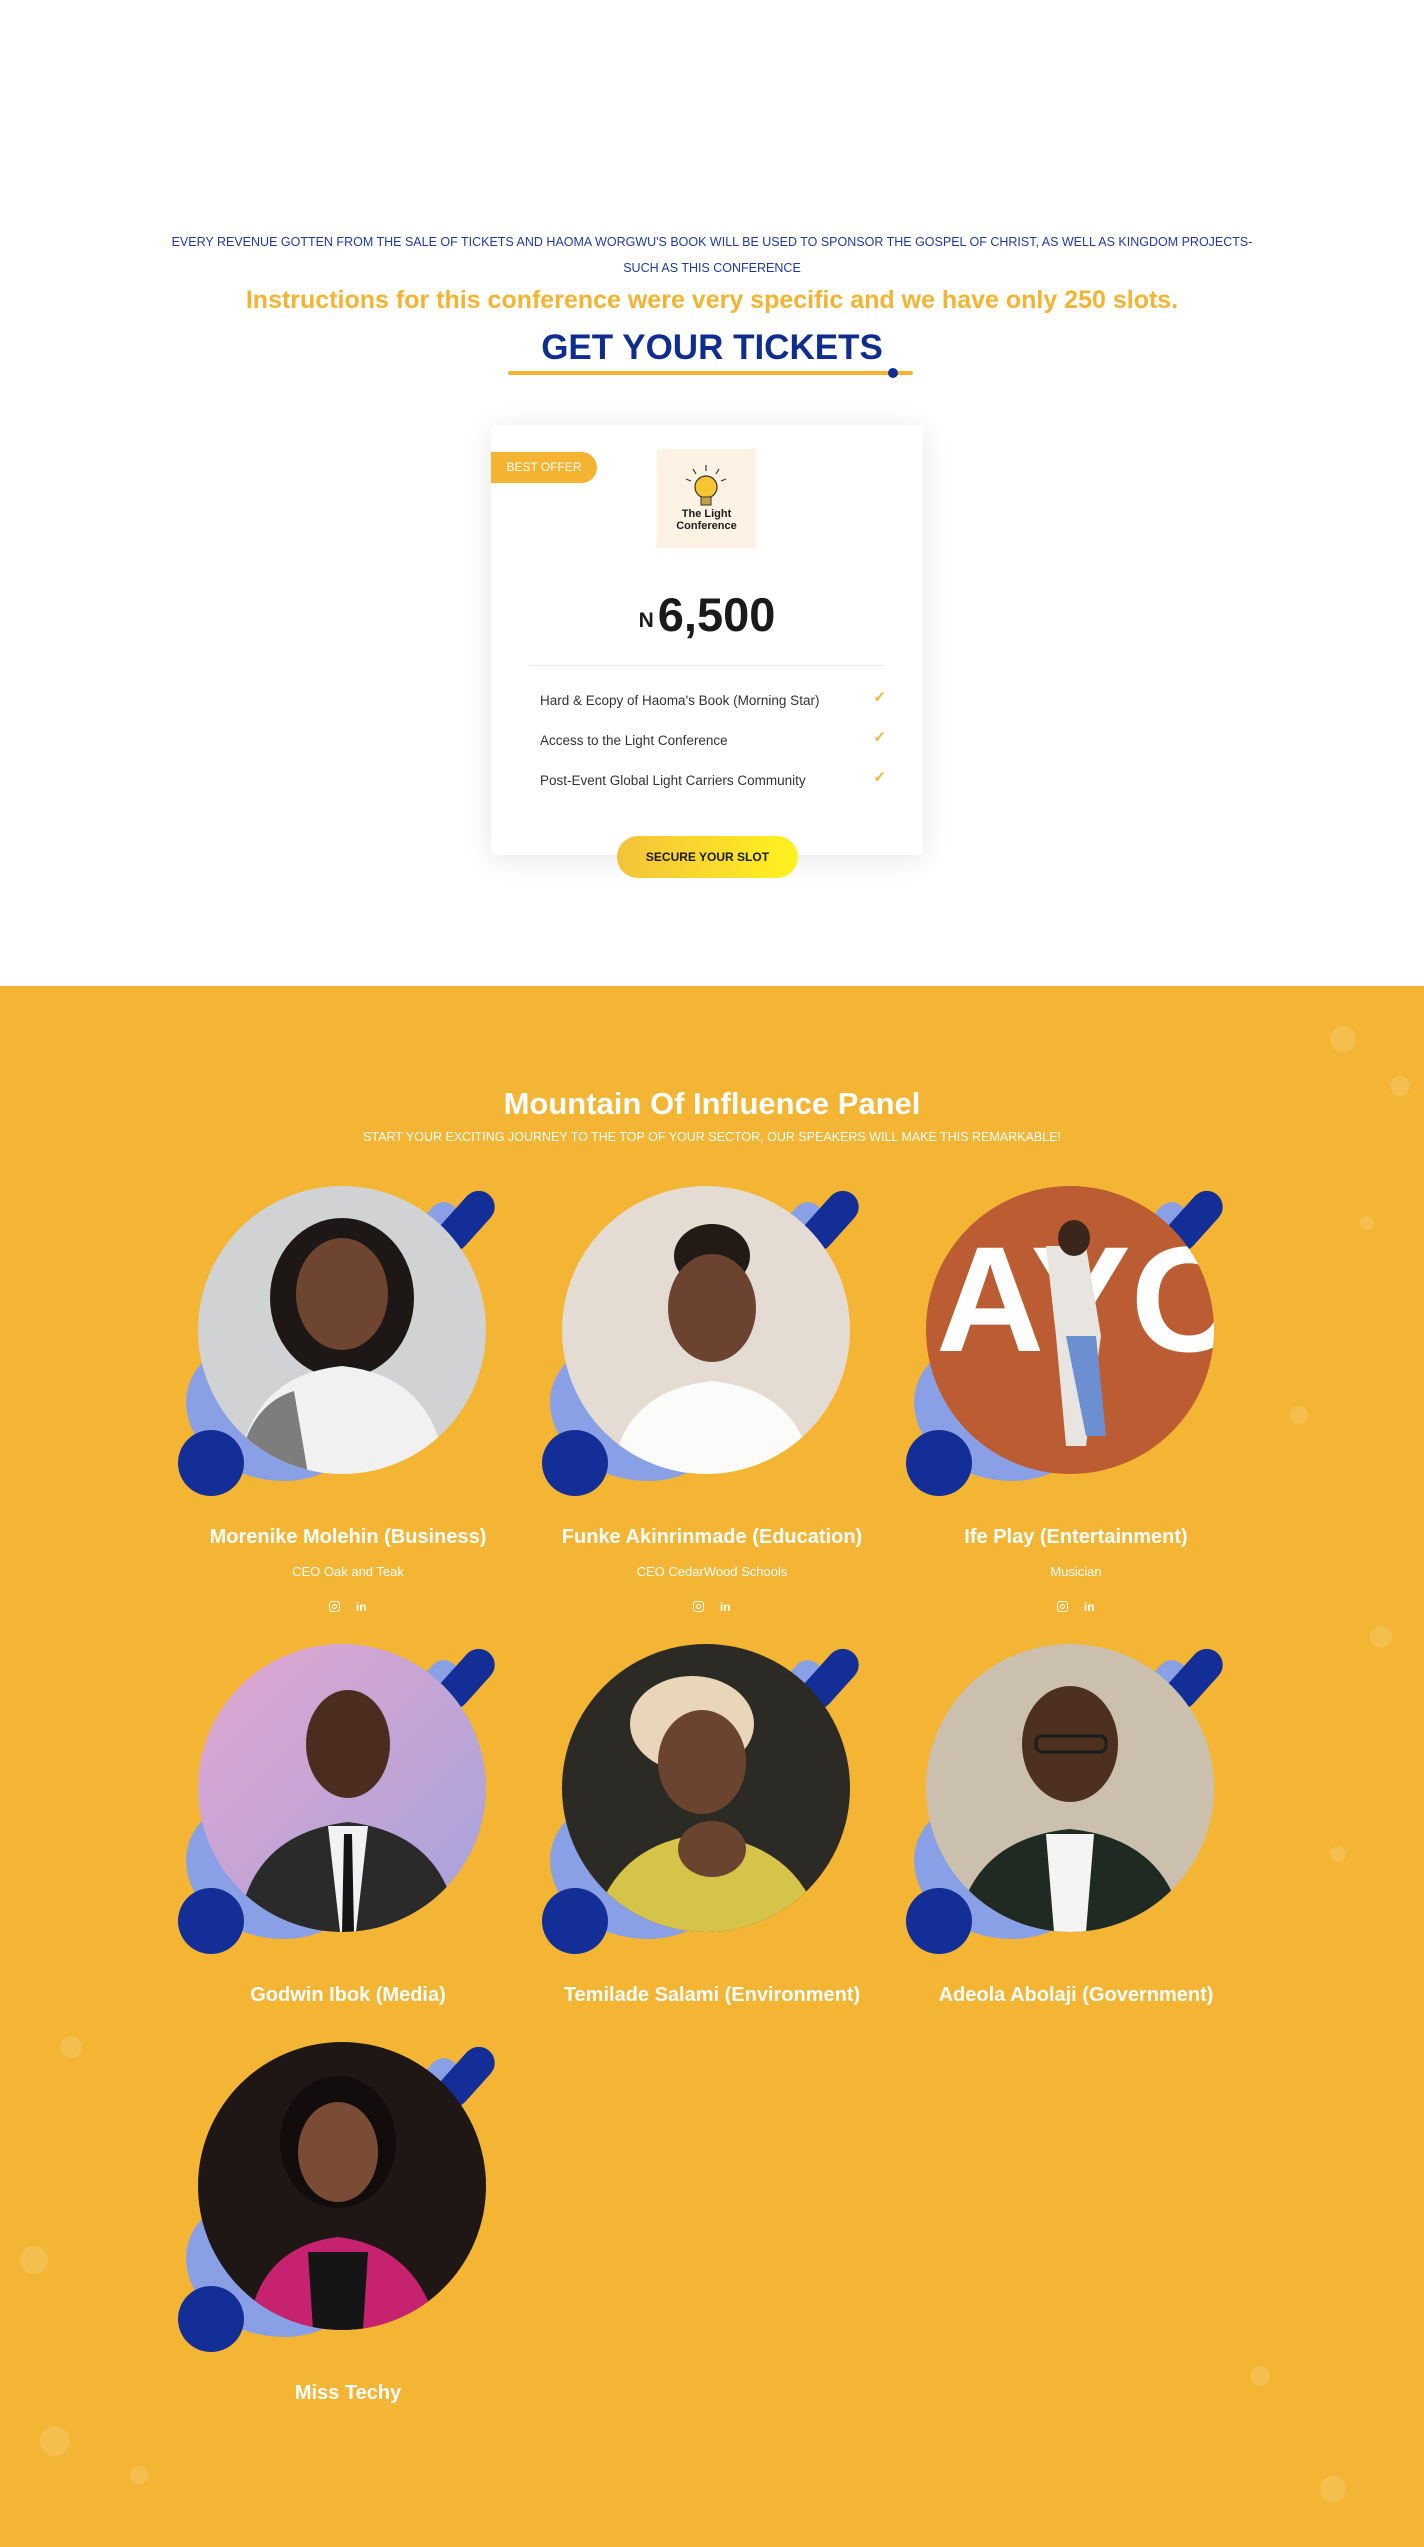  What do you see at coordinates (348, 2393) in the screenshot?
I see `speaker-name: Miss Techy` at bounding box center [348, 2393].